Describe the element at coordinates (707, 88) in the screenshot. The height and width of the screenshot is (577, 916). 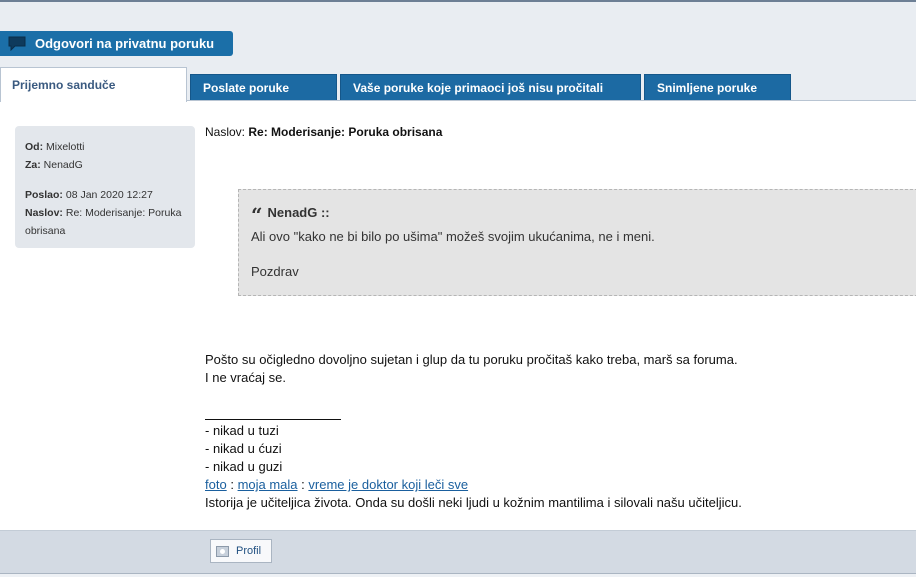
I see `tab-label: Snimljene poruke` at that location.